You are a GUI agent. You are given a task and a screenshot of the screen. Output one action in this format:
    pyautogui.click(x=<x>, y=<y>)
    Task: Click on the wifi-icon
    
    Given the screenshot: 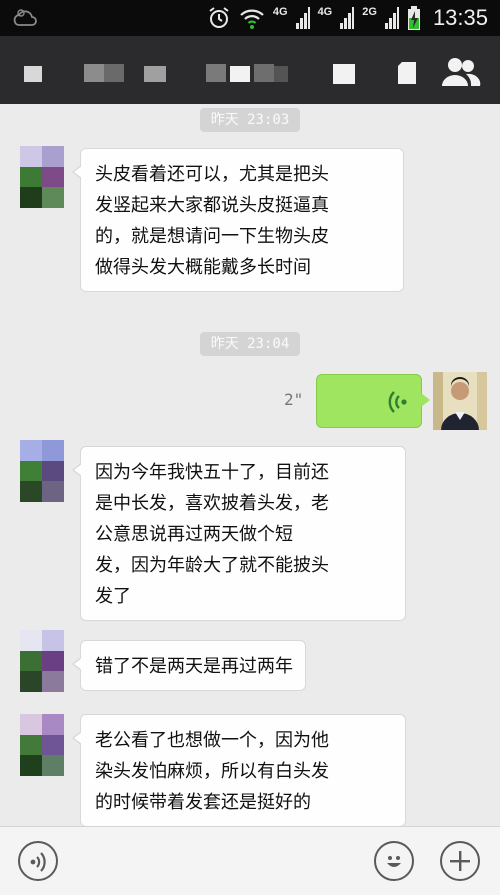 What is the action you would take?
    pyautogui.click(x=252, y=19)
    